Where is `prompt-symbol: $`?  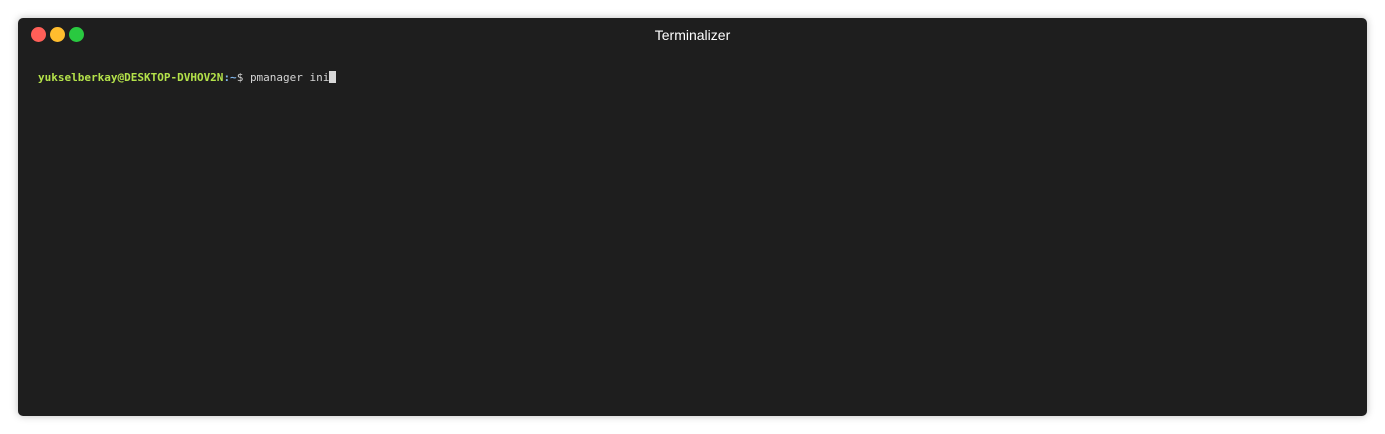 prompt-symbol: $ is located at coordinates (240, 77).